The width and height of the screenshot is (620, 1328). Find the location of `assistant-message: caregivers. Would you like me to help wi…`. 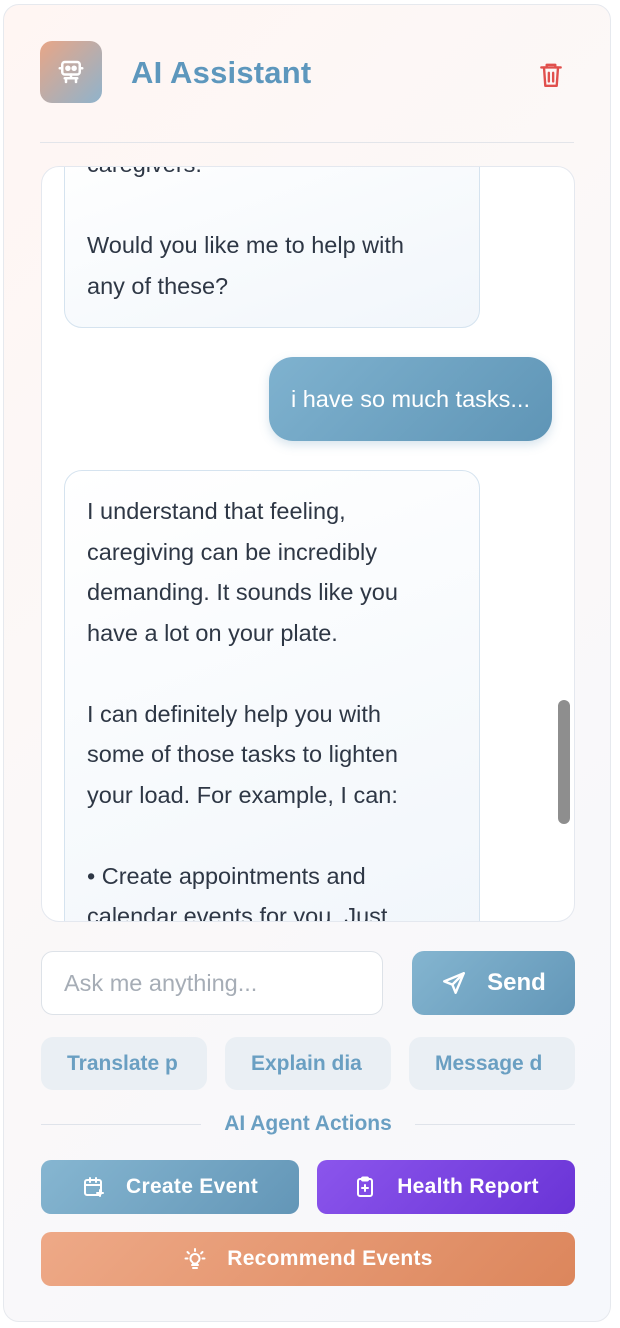

assistant-message: caregivers. Would you like me to help wi… is located at coordinates (272, 247).